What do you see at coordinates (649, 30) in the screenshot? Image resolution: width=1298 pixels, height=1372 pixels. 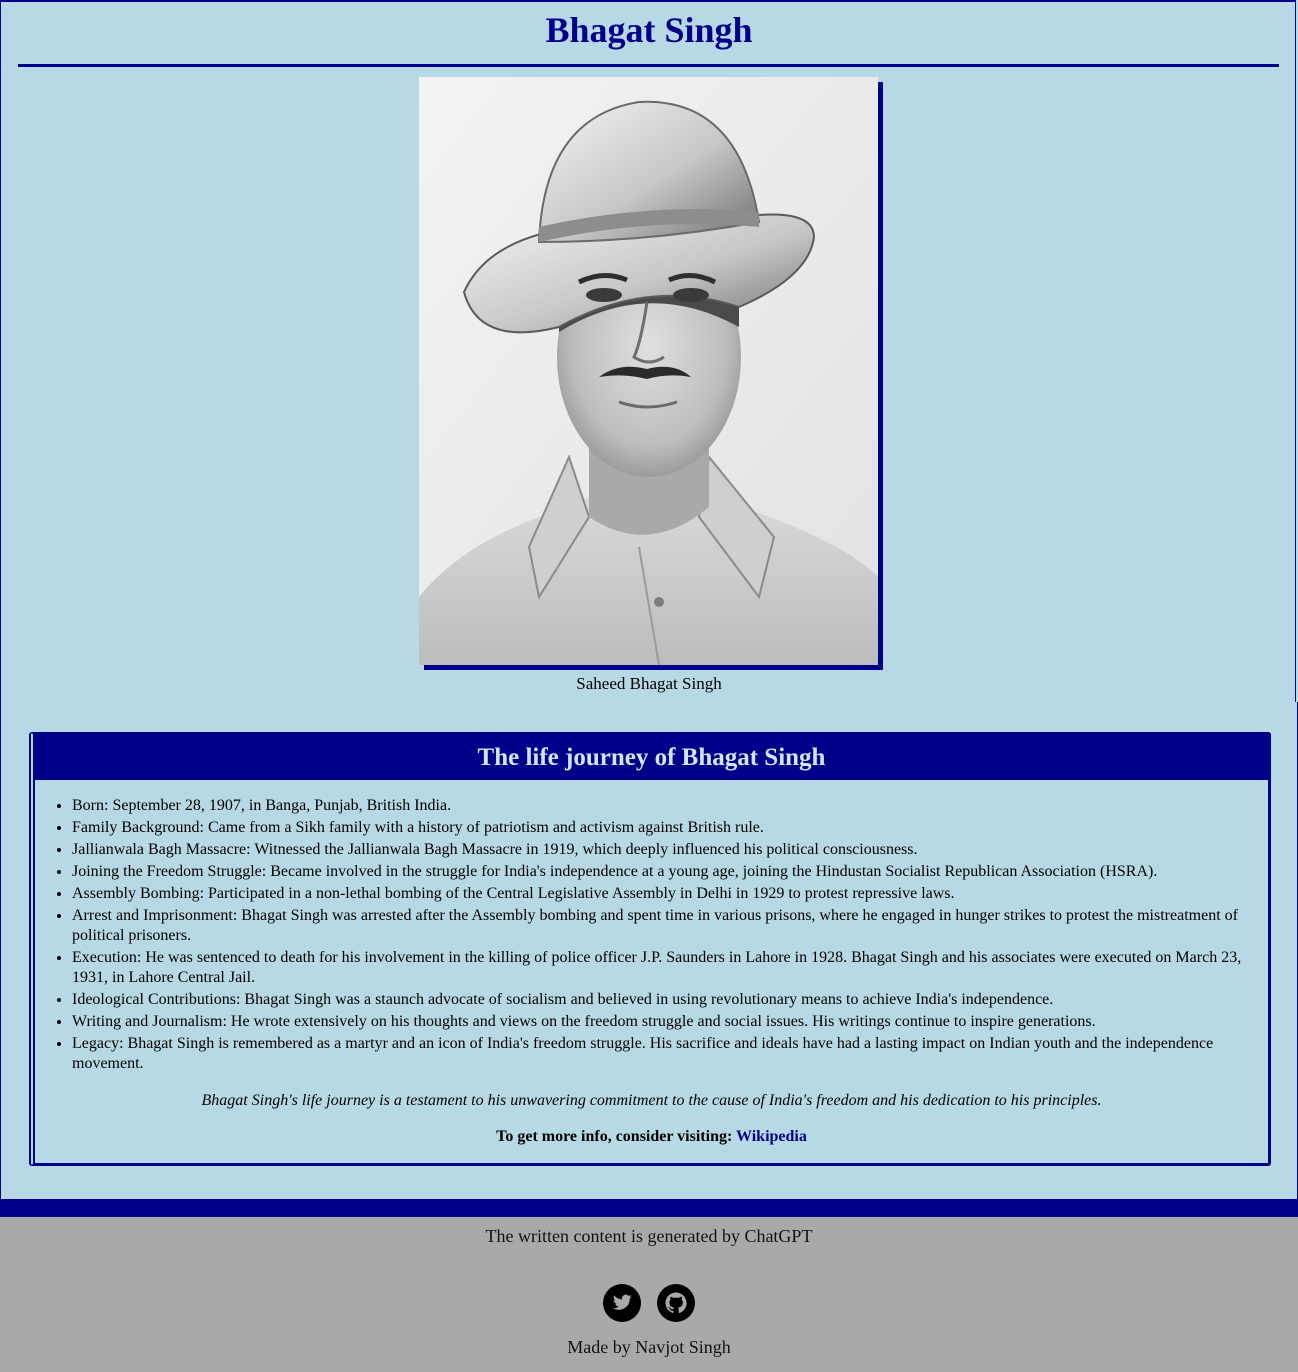 I see `page-title: Bhagat Singh` at bounding box center [649, 30].